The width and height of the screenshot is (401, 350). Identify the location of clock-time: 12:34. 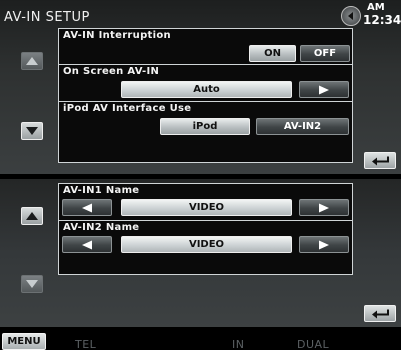
(382, 20).